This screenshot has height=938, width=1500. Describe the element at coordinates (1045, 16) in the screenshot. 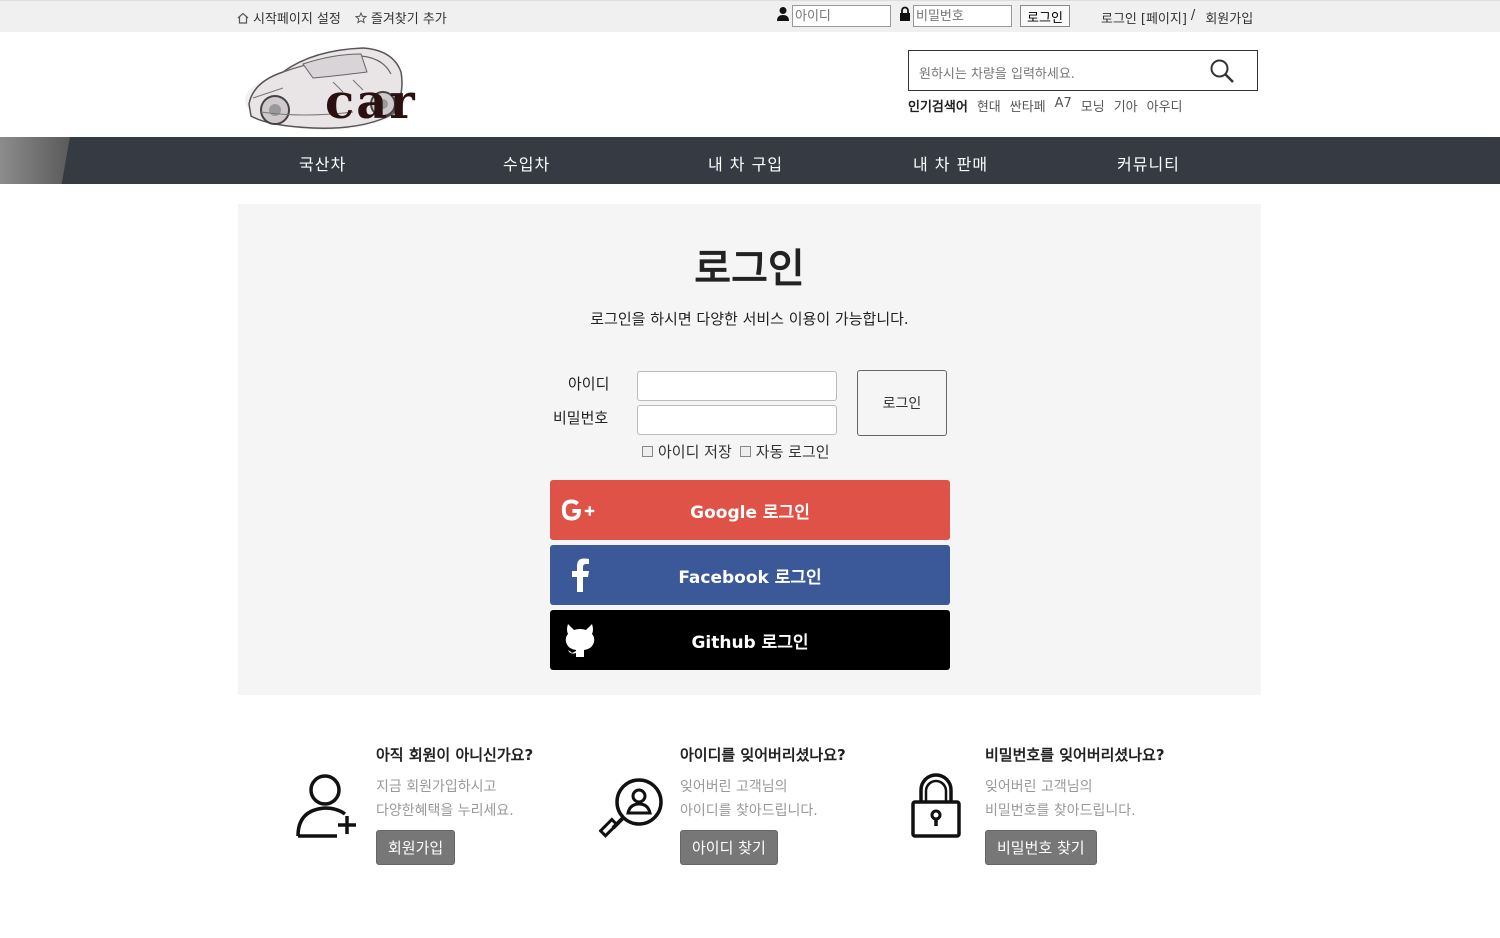

I see `mini-login-button: 로그인` at that location.